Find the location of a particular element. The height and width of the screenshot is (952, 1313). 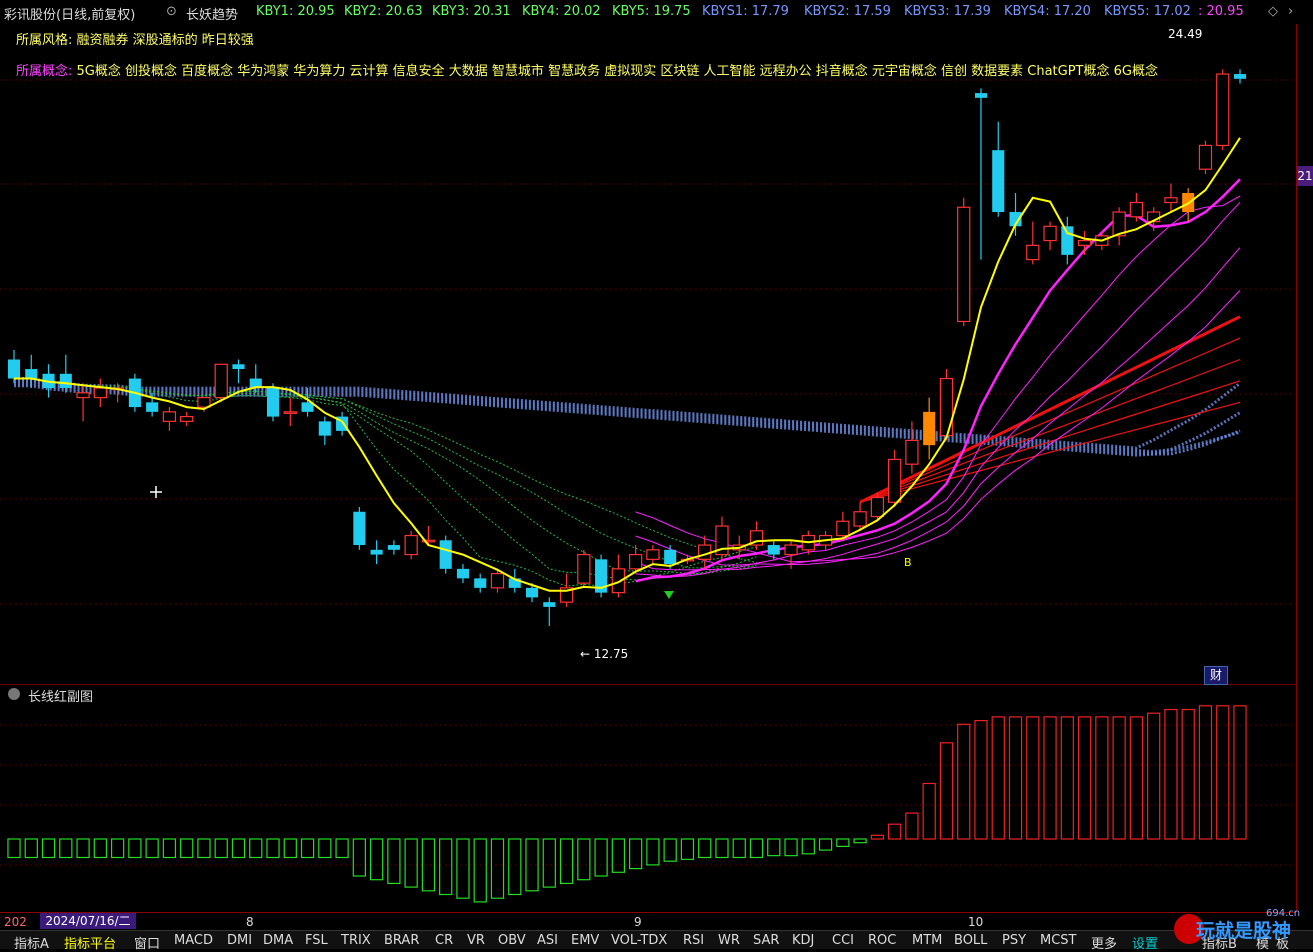

tab-vol-tdx: VOL-TDX is located at coordinates (639, 940).